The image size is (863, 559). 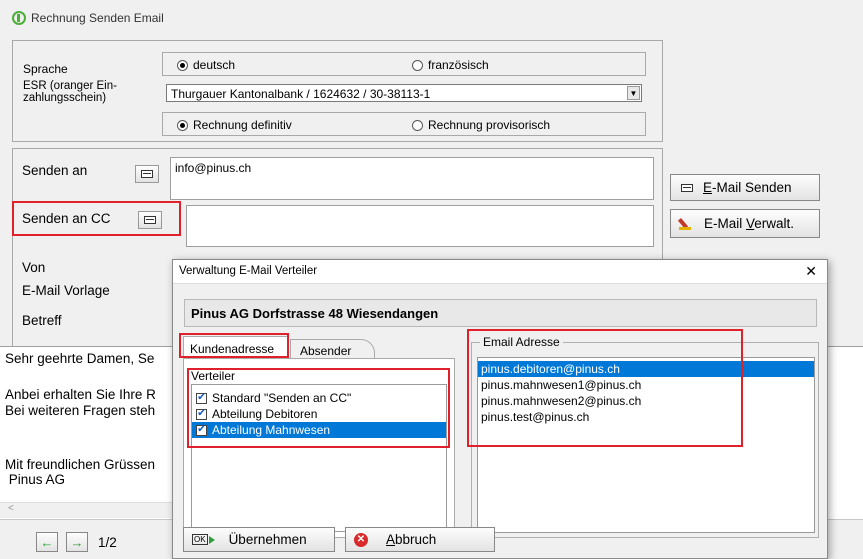 I want to click on page-indicator: 1/2, so click(x=107, y=542).